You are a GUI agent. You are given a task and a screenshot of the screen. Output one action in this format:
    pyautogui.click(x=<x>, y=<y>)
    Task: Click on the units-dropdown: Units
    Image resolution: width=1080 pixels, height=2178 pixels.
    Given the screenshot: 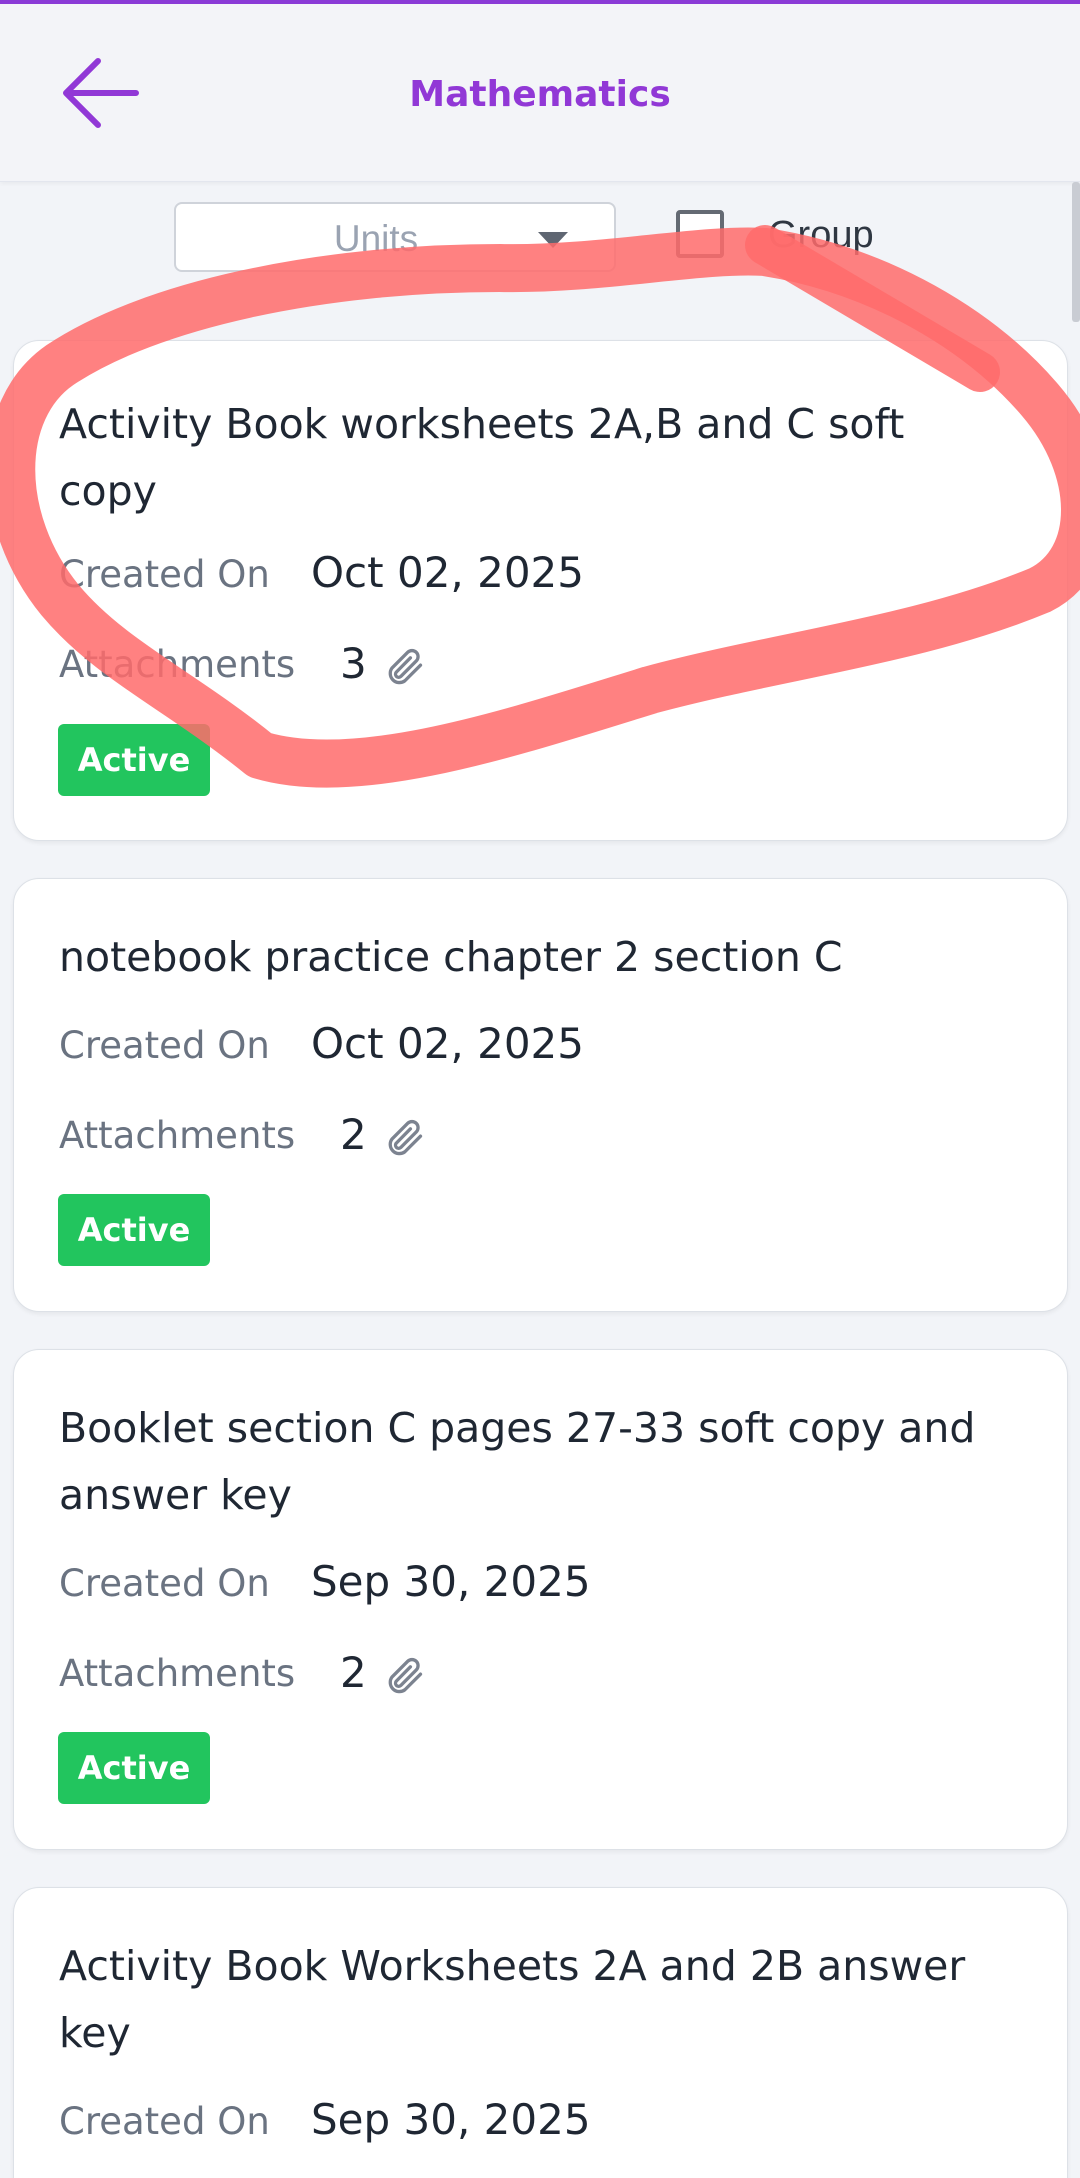 What is the action you would take?
    pyautogui.click(x=395, y=237)
    